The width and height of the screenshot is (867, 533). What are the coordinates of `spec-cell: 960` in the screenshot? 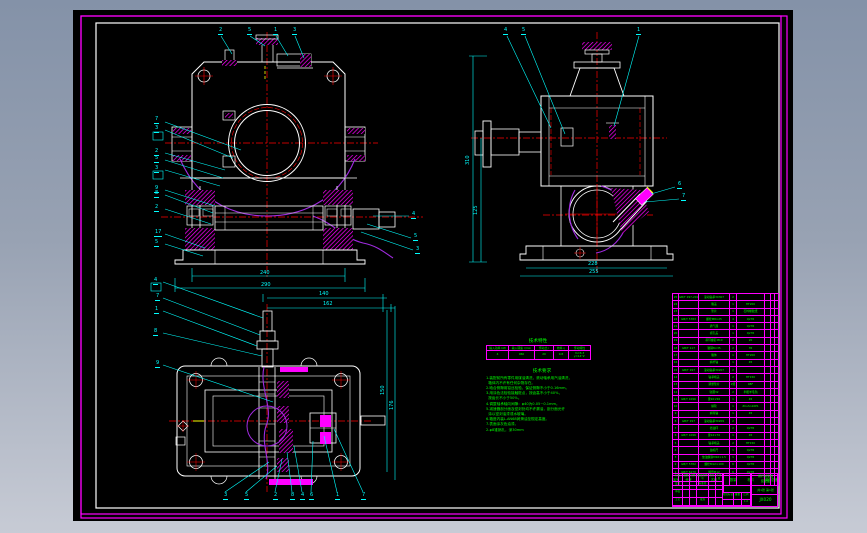 It's located at (521, 355).